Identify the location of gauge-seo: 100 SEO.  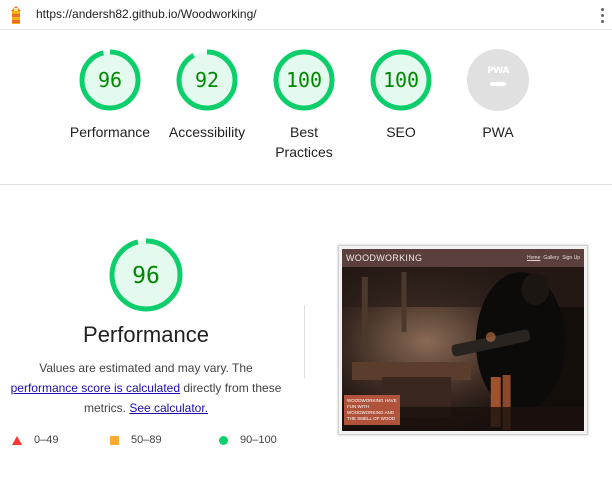
(401, 95).